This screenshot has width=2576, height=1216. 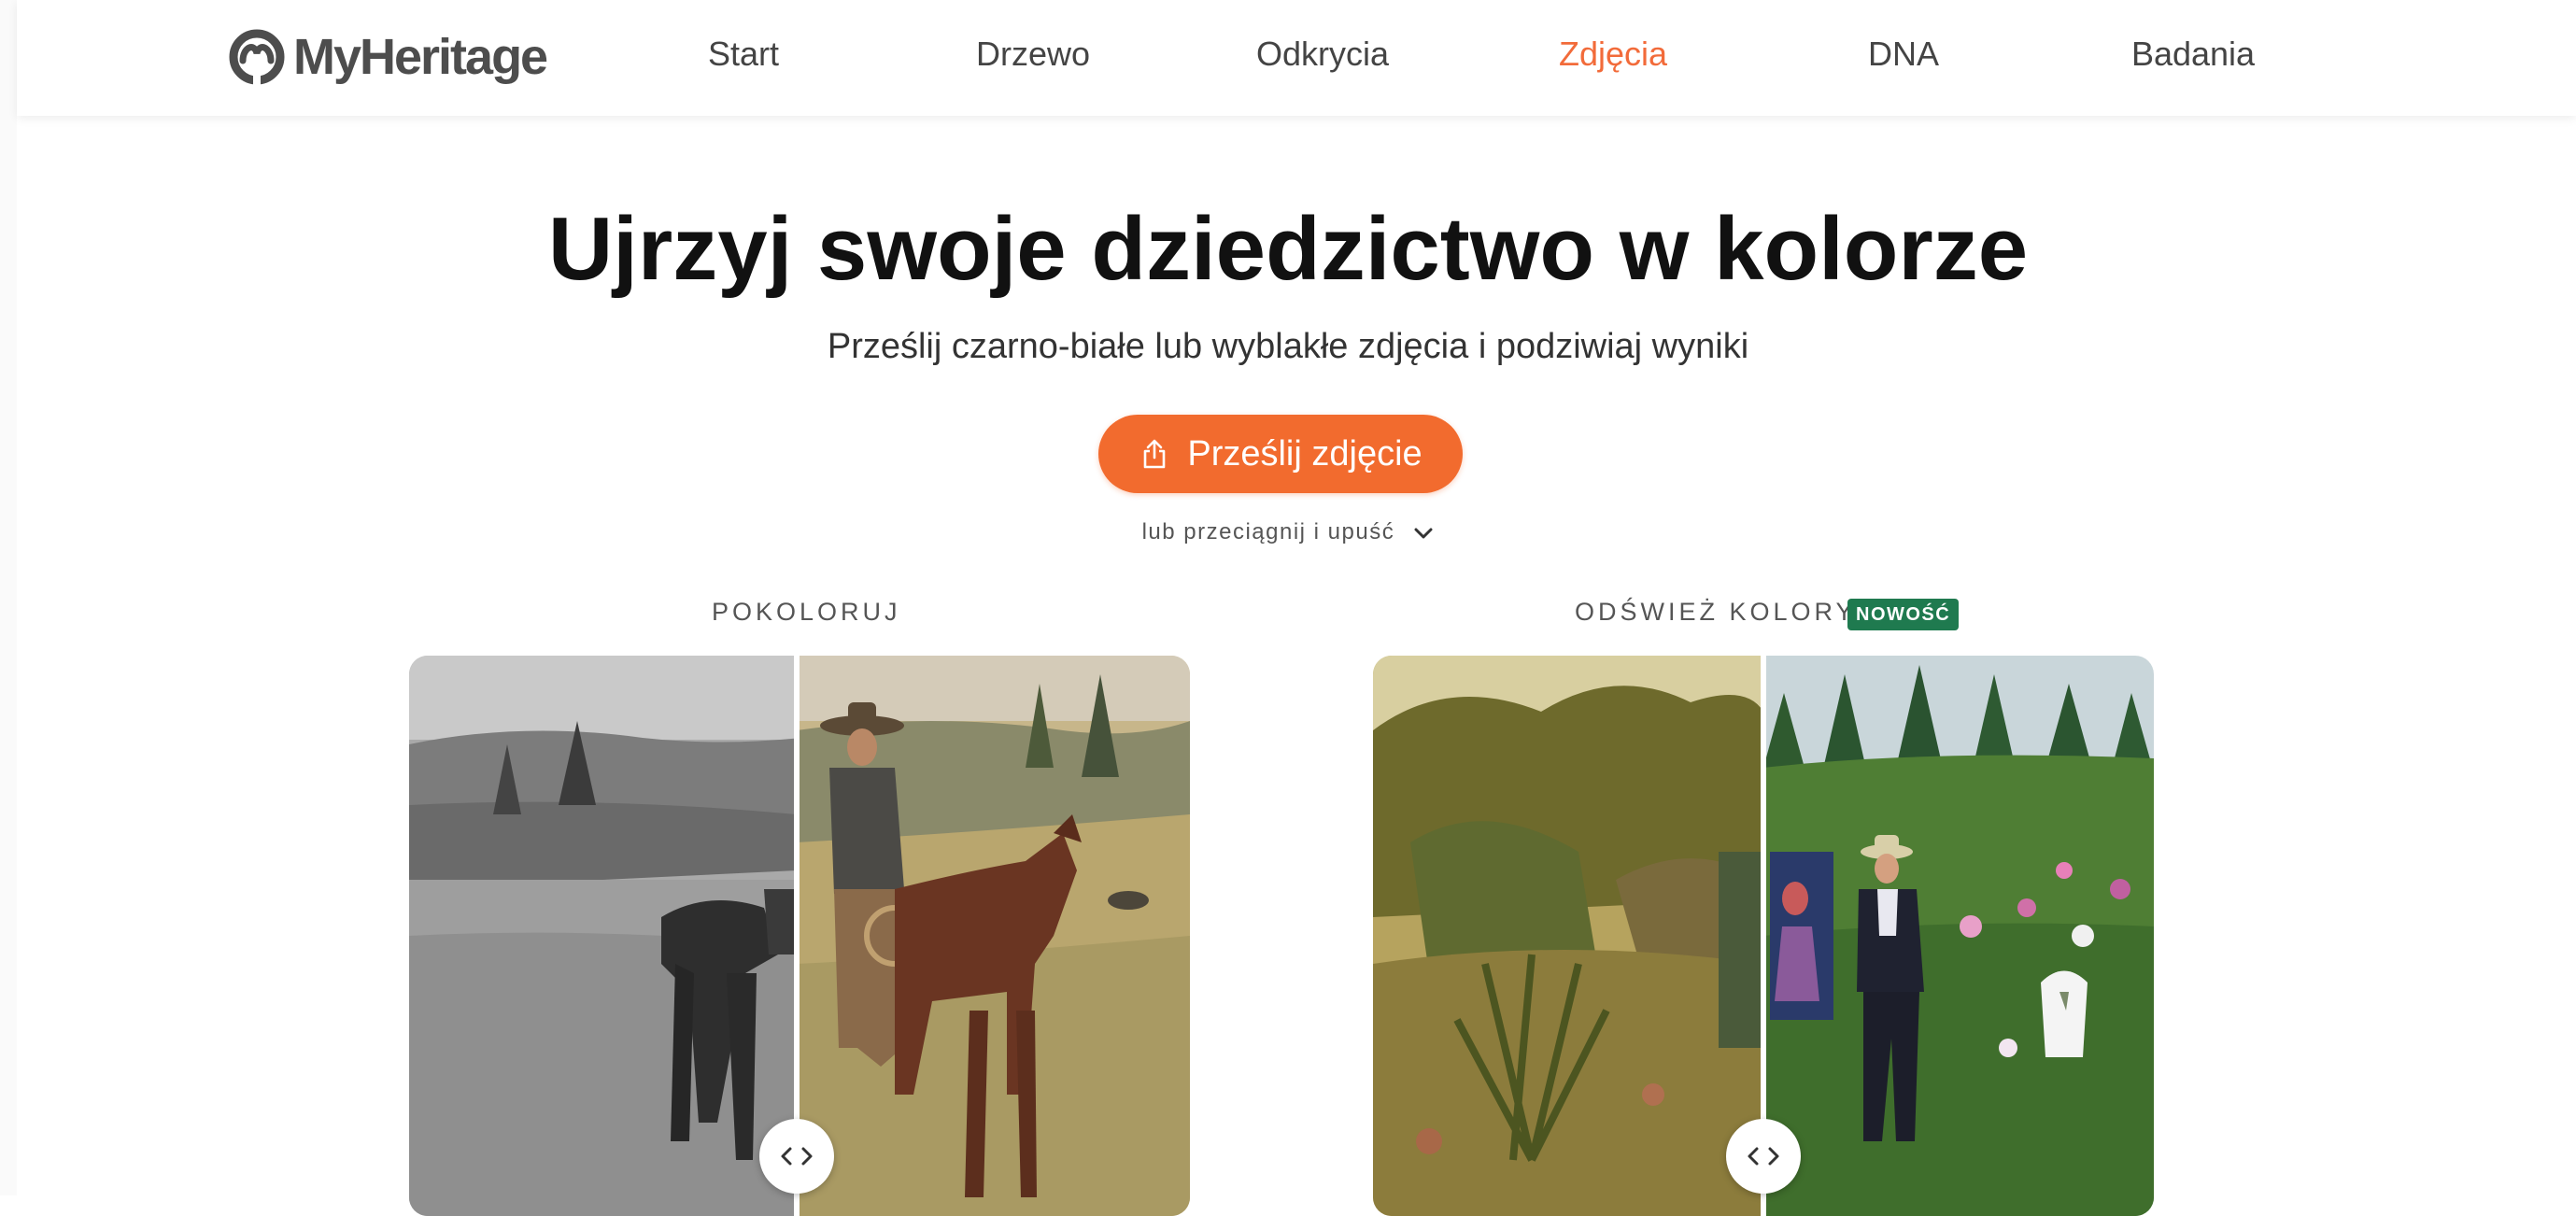 What do you see at coordinates (1716, 612) in the screenshot?
I see `restore-colors-section-label: ODŚWIEŻ KOLORY` at bounding box center [1716, 612].